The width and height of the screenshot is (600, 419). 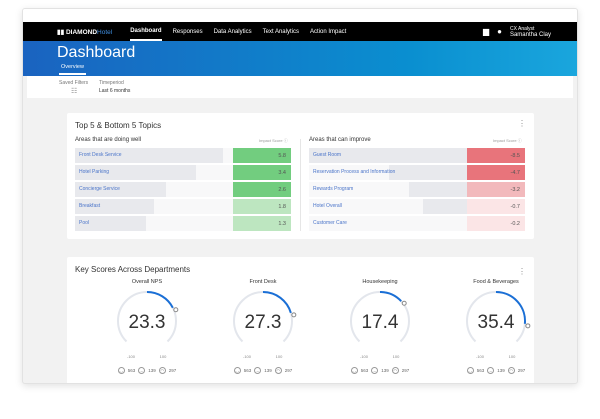 What do you see at coordinates (100, 155) in the screenshot?
I see `topic-label: Front Desk Service` at bounding box center [100, 155].